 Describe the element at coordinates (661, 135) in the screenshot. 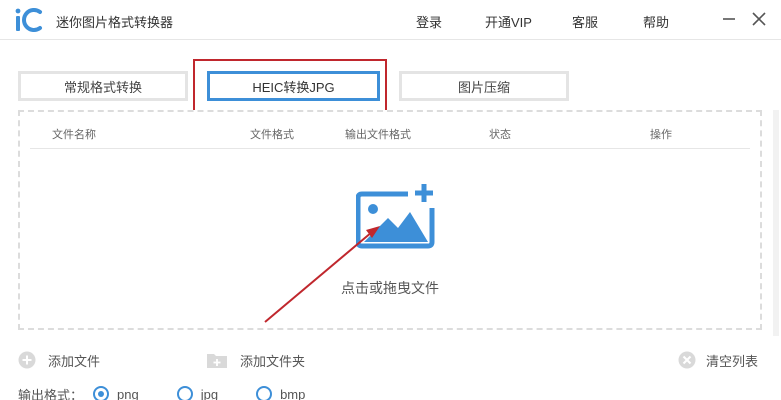

I see `column-actions: 操作` at that location.